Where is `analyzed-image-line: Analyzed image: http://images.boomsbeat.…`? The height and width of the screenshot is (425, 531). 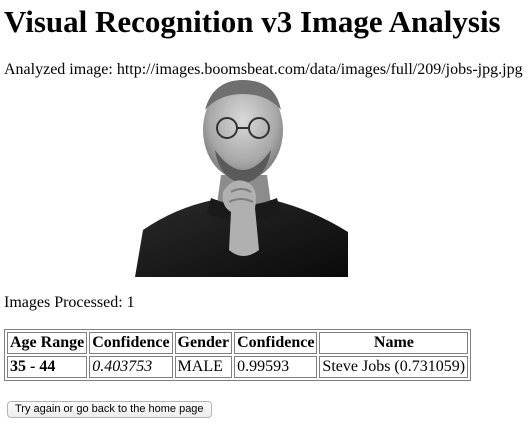
analyzed-image-line: Analyzed image: http://images.boomsbeat.… is located at coordinates (263, 70).